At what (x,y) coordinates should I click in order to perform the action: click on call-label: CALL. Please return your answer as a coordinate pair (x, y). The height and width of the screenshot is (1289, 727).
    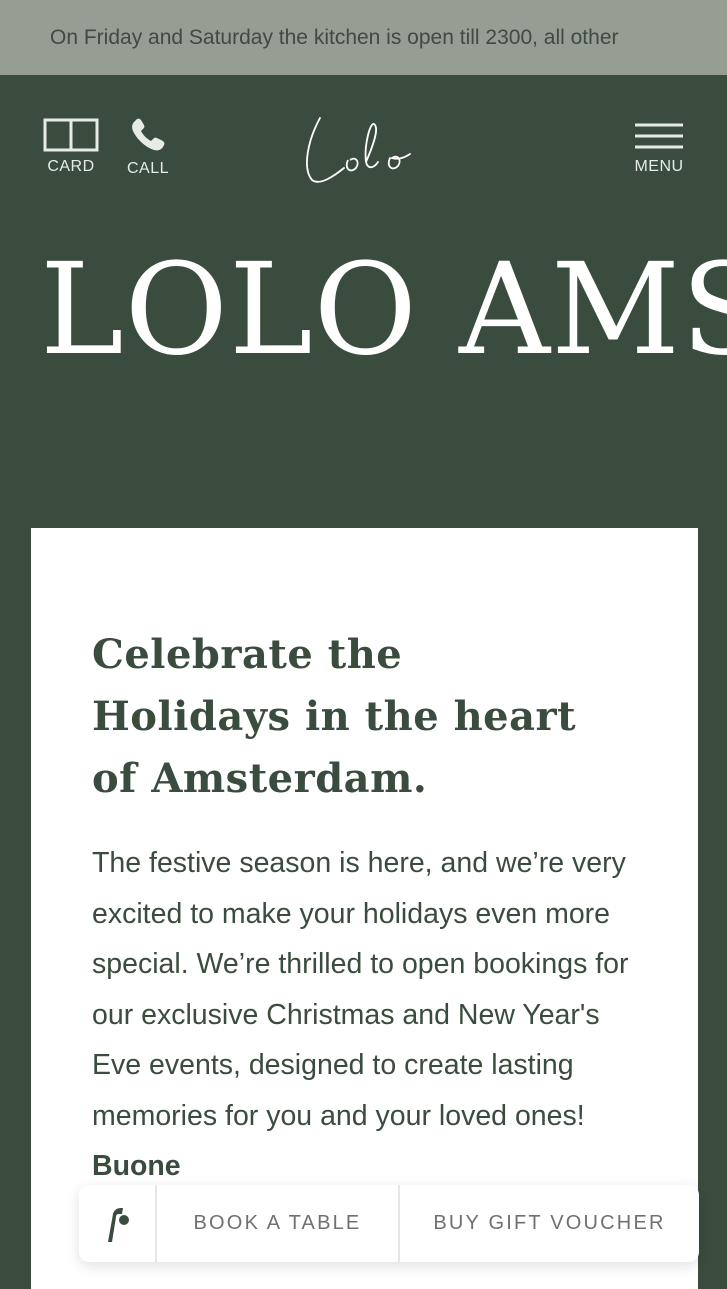
    Looking at the image, I should click on (148, 168).